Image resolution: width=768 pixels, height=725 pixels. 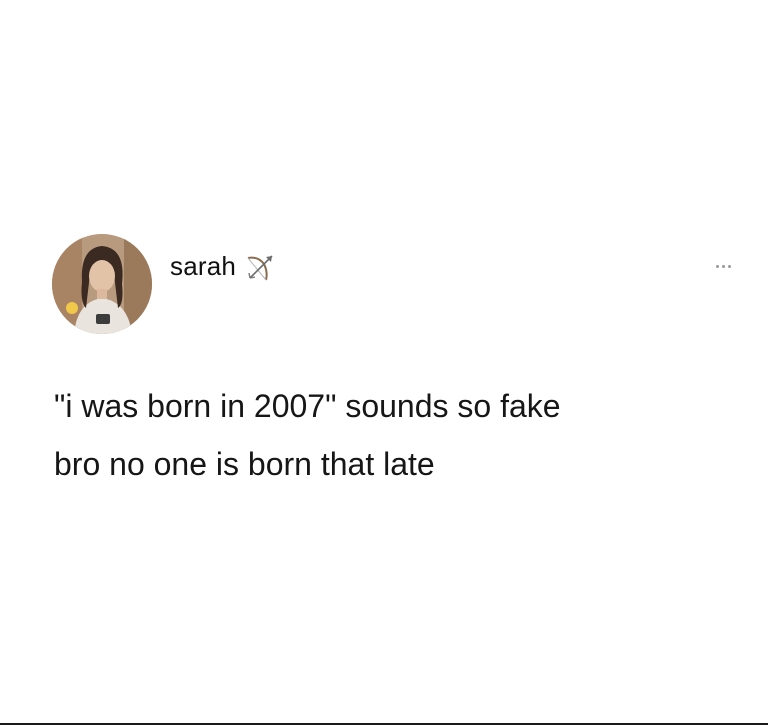 I want to click on more-options-button, so click(x=723, y=266).